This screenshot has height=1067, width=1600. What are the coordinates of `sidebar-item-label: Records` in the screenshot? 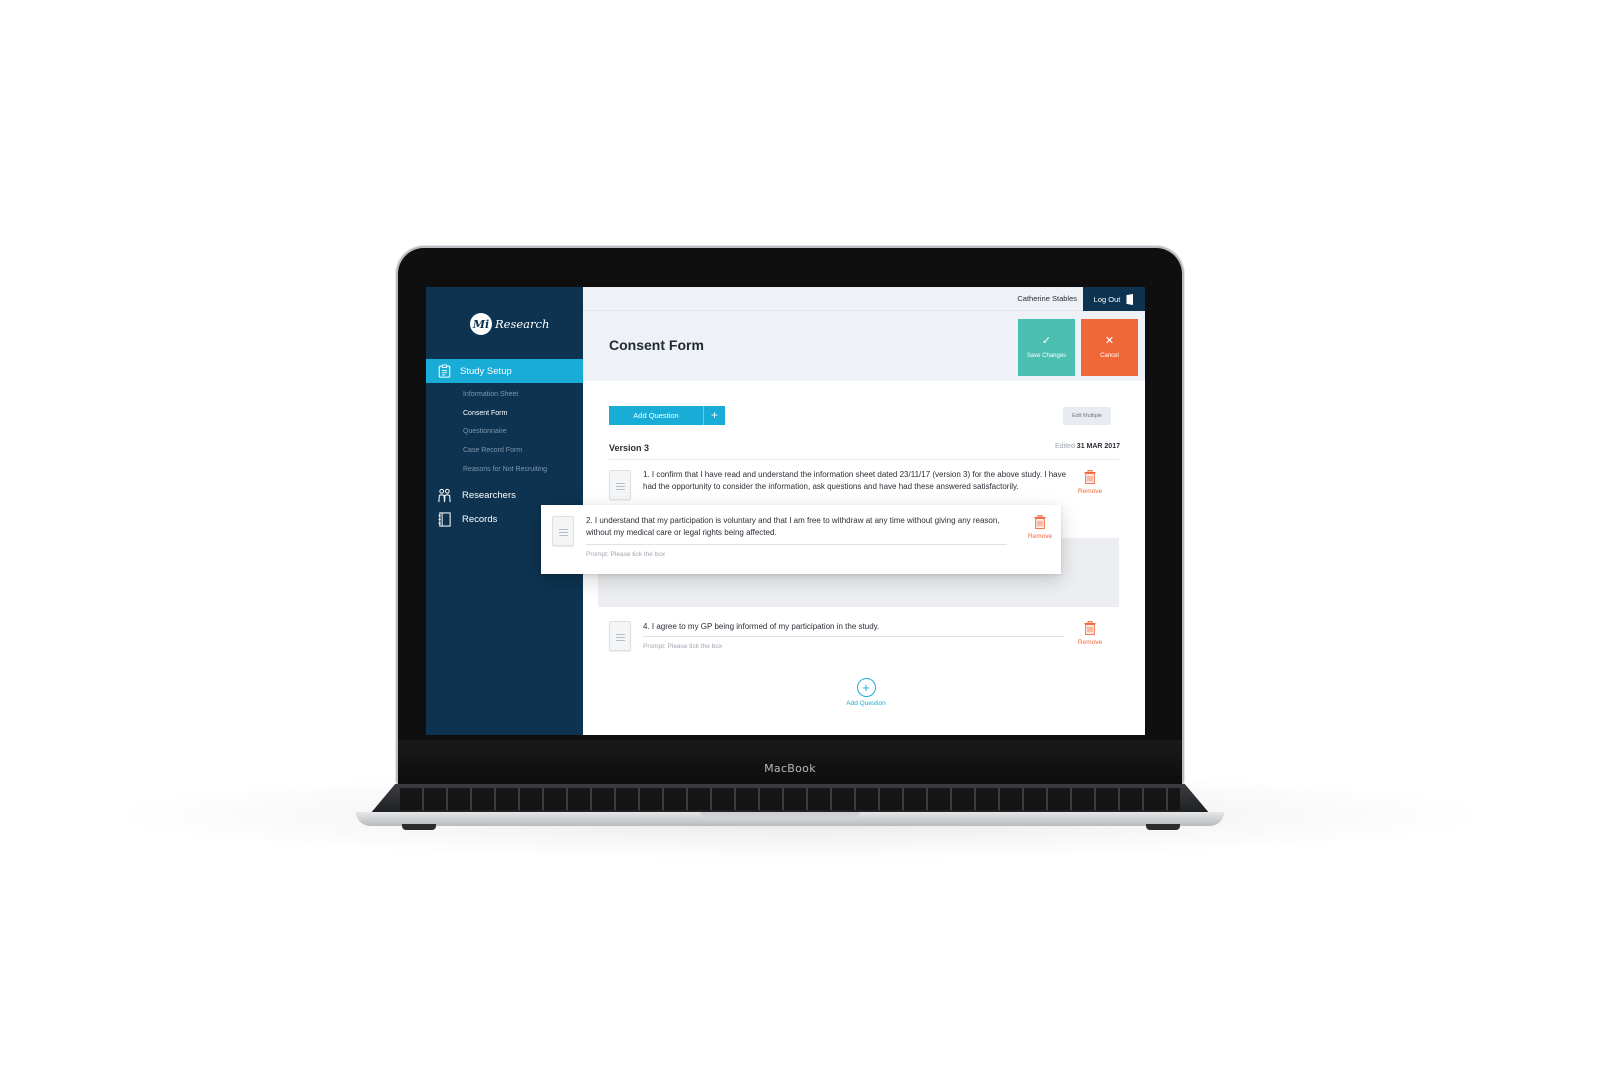 It's located at (480, 519).